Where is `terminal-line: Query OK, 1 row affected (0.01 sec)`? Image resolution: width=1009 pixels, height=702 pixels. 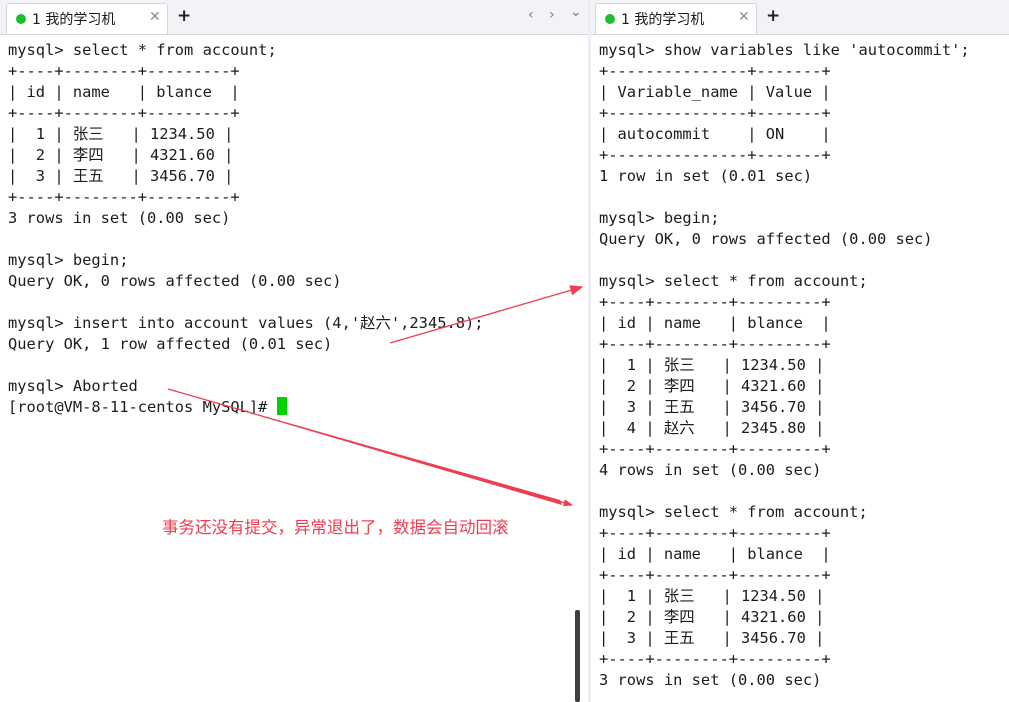 terminal-line: Query OK, 1 row affected (0.01 sec) is located at coordinates (170, 344).